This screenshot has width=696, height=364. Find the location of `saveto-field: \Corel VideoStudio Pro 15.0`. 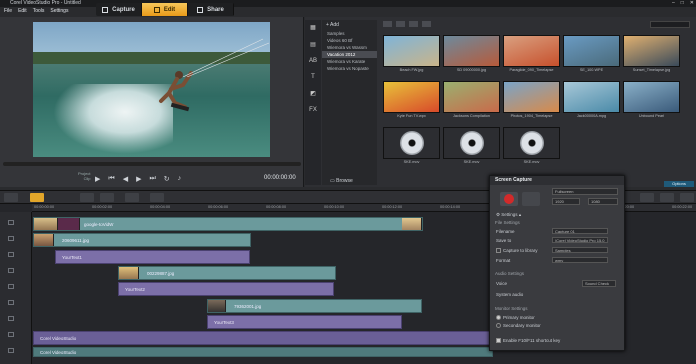

saveto-field: \Corel VideoStudio Pro 15.0 is located at coordinates (580, 240).